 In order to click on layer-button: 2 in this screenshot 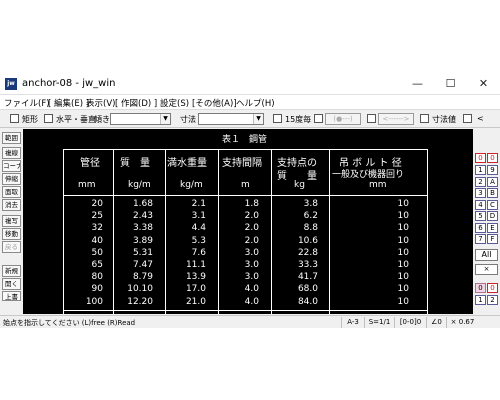, I will do `click(480, 181)`.